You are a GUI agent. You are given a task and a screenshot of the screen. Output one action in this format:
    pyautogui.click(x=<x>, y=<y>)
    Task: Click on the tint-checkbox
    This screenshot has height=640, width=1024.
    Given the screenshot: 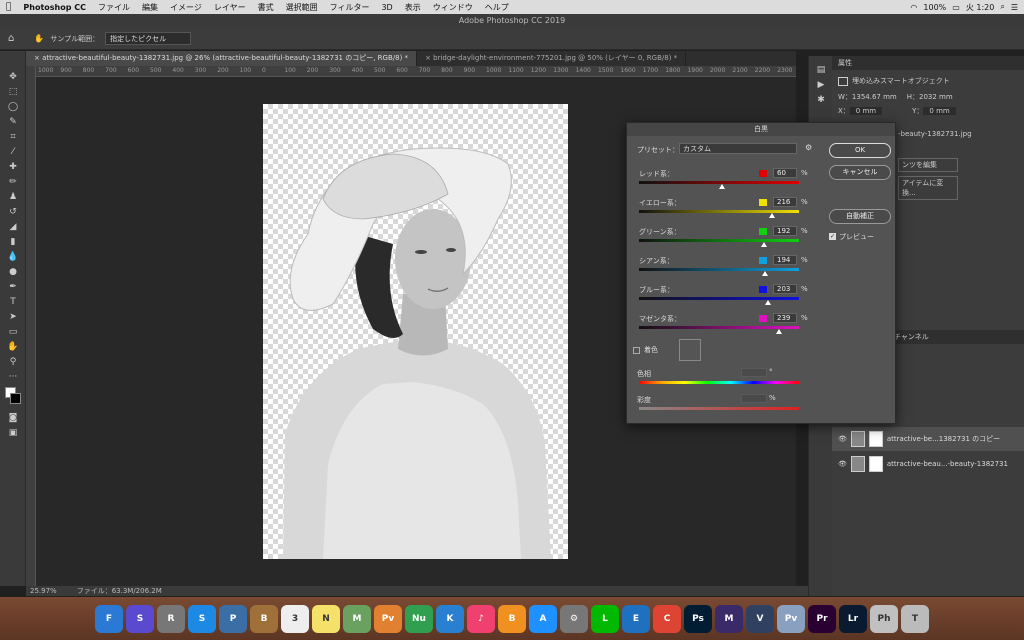 What is the action you would take?
    pyautogui.click(x=636, y=350)
    